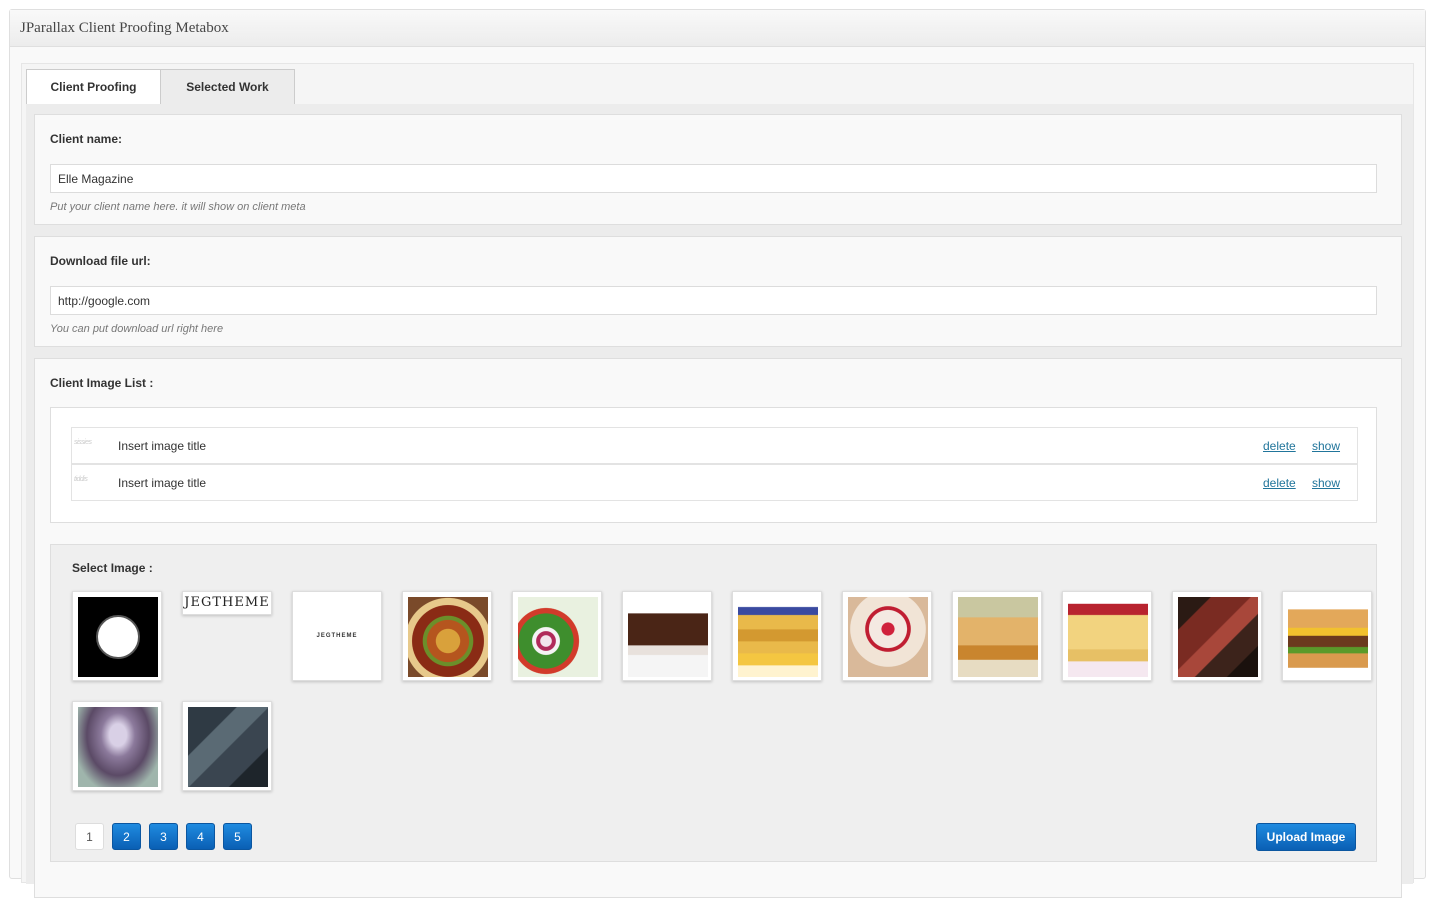 The image size is (1438, 898). What do you see at coordinates (713, 300) in the screenshot?
I see `download-url-input` at bounding box center [713, 300].